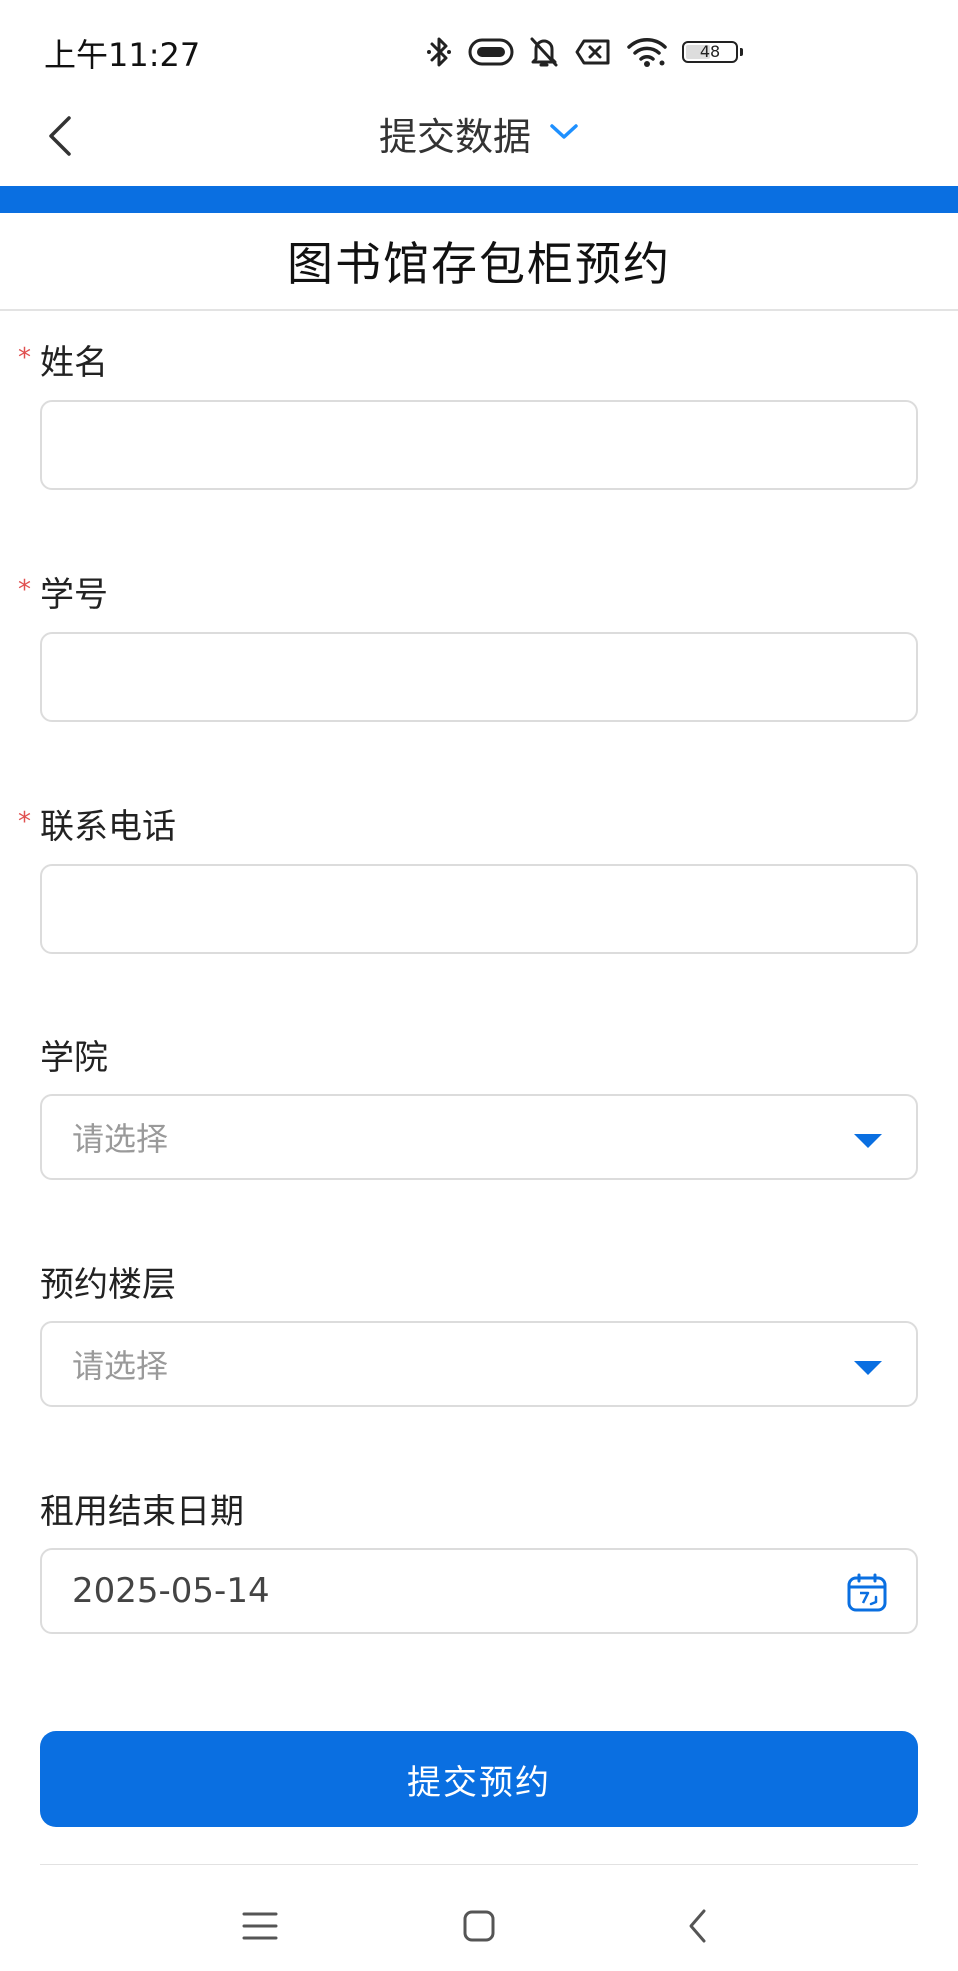 The image size is (958, 1971). What do you see at coordinates (74, 363) in the screenshot?
I see `field-label: 姓名` at bounding box center [74, 363].